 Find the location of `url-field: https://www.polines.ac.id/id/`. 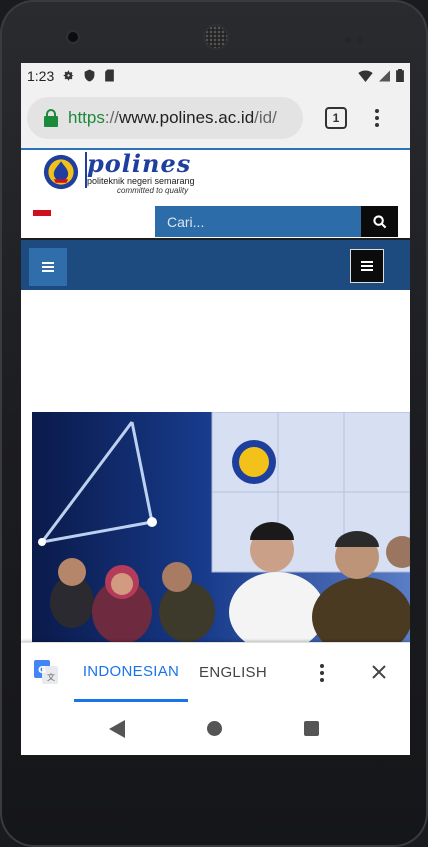

url-field: https://www.polines.ac.id/id/ is located at coordinates (165, 118).